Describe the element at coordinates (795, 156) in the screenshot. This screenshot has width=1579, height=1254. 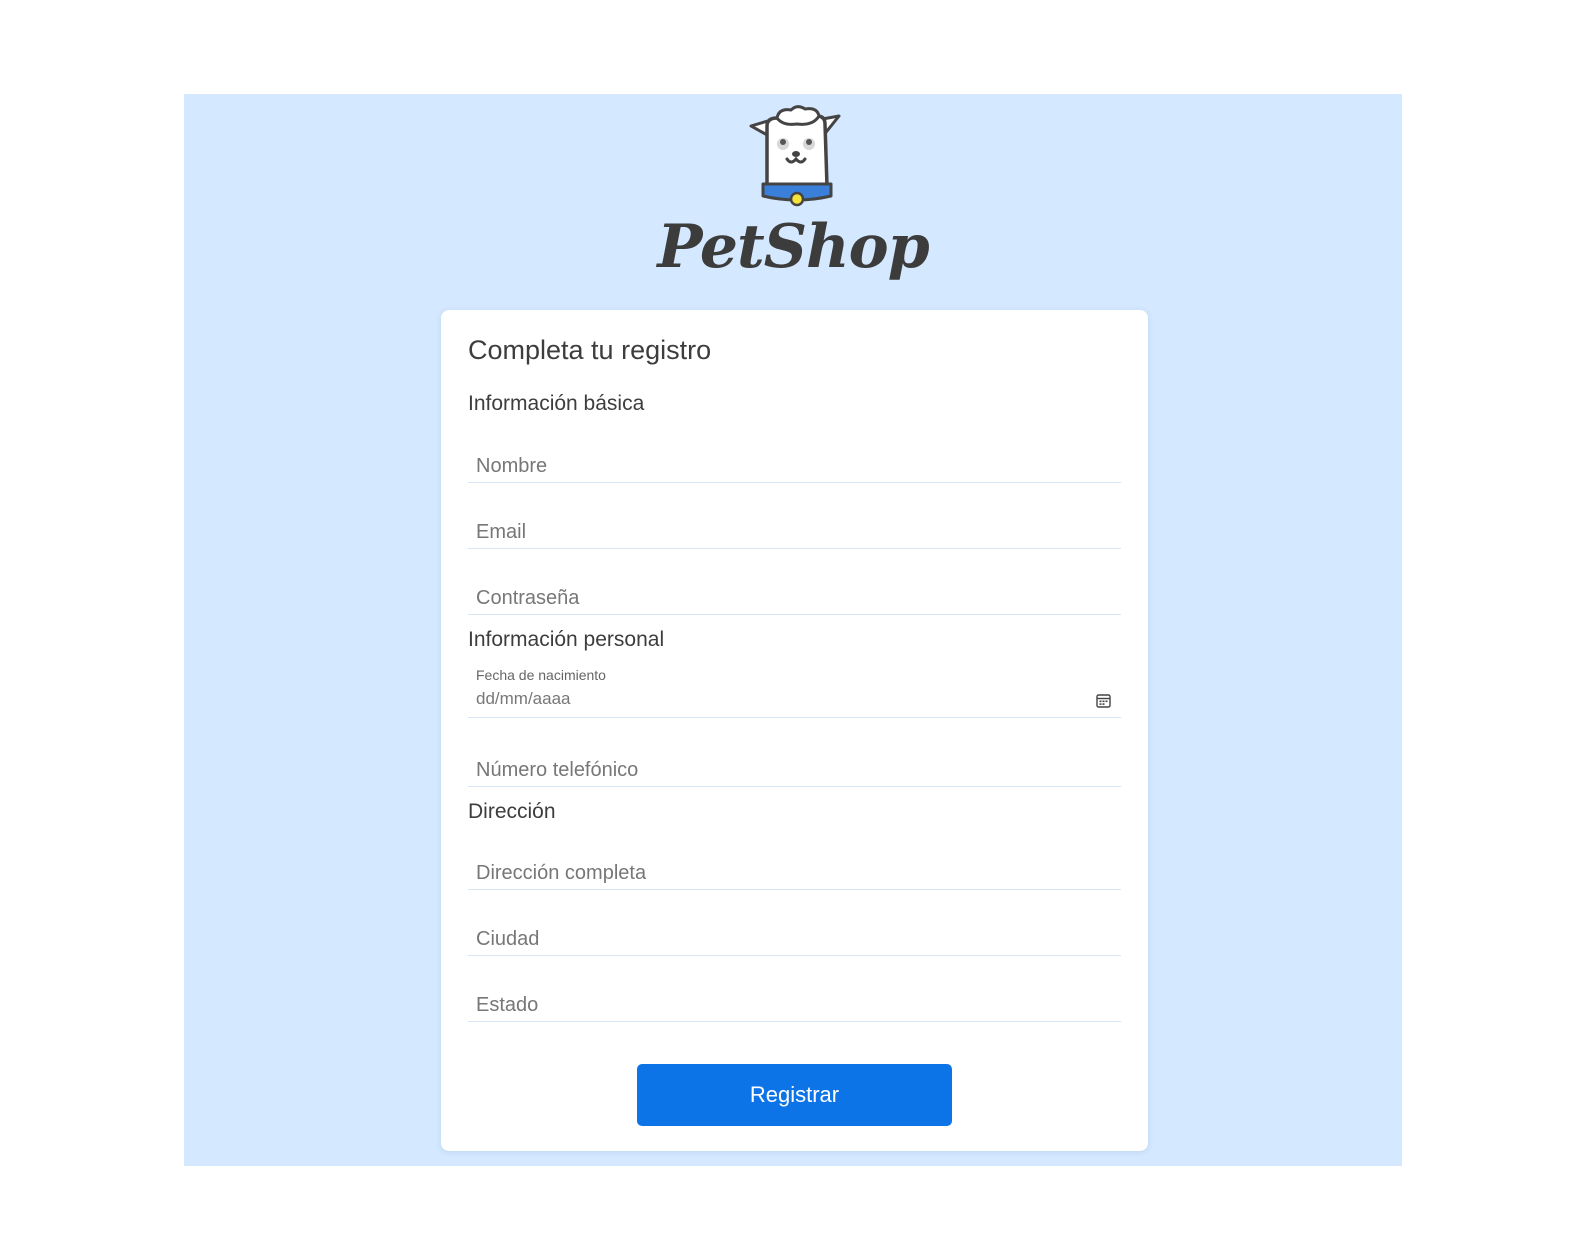
I see `dog-logo-icon` at that location.